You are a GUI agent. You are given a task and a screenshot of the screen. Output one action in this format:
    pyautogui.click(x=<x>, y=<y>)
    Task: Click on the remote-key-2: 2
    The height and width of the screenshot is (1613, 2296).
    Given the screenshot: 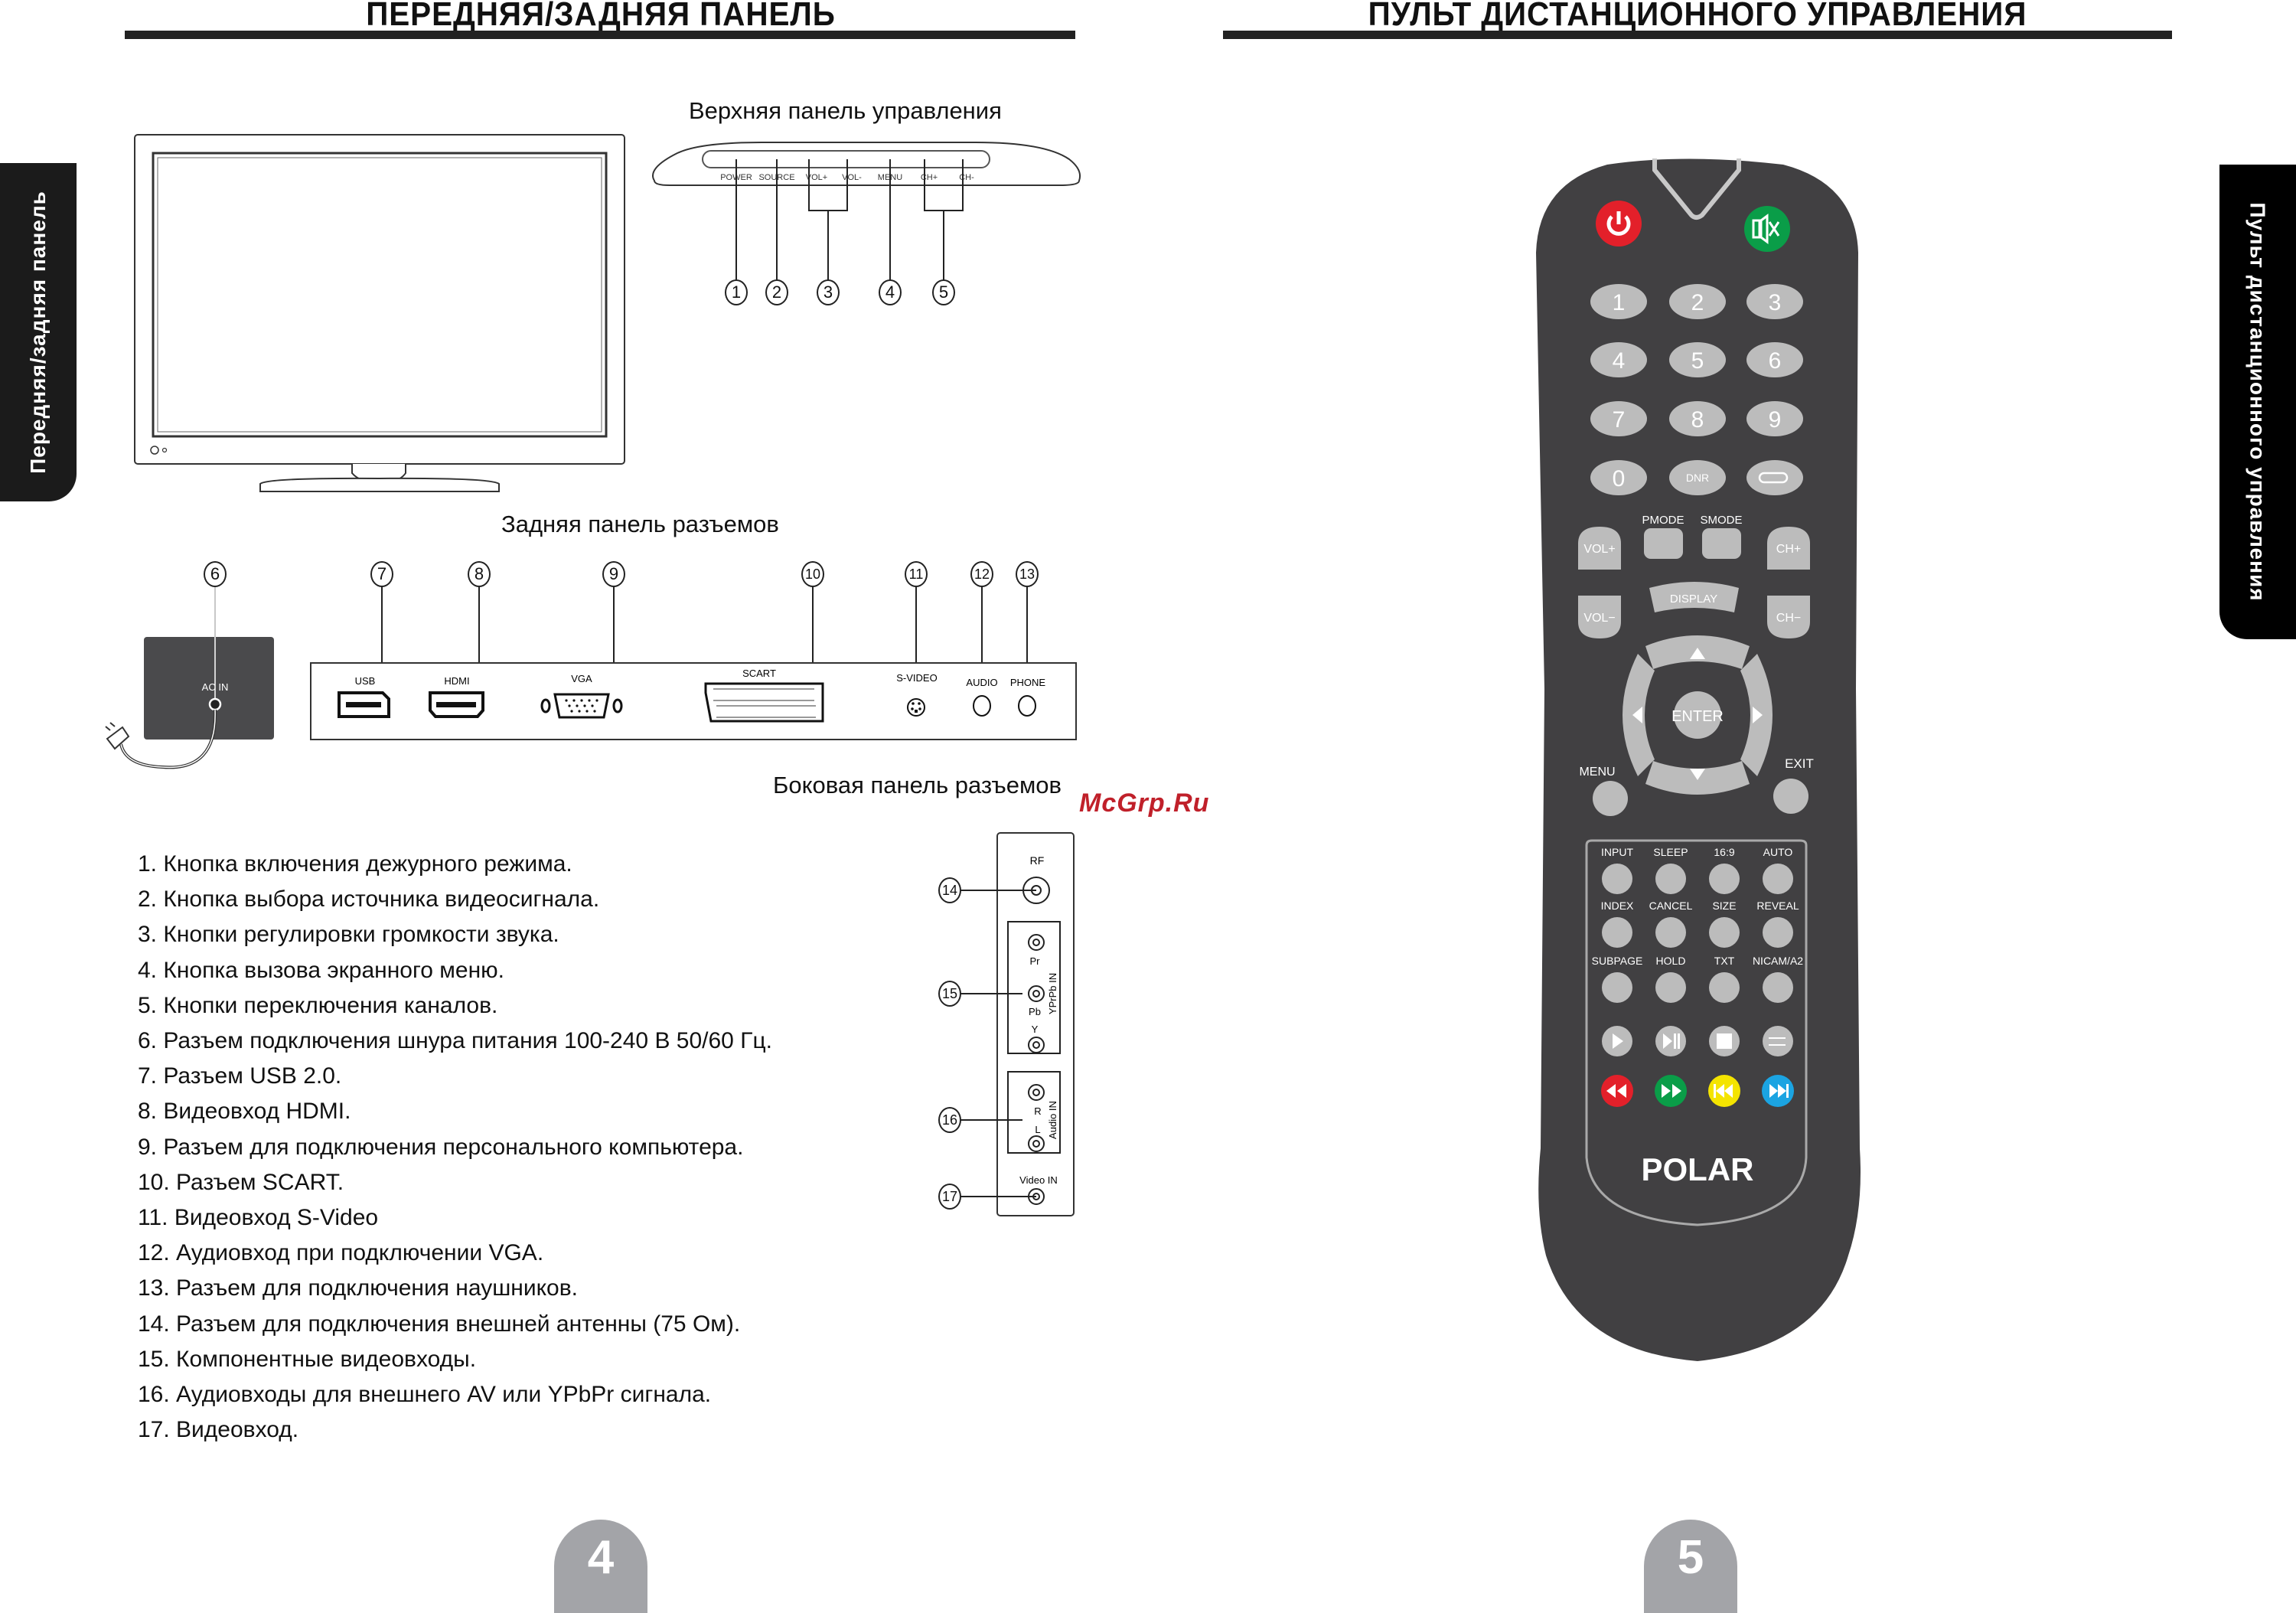 What is the action you would take?
    pyautogui.click(x=1697, y=301)
    